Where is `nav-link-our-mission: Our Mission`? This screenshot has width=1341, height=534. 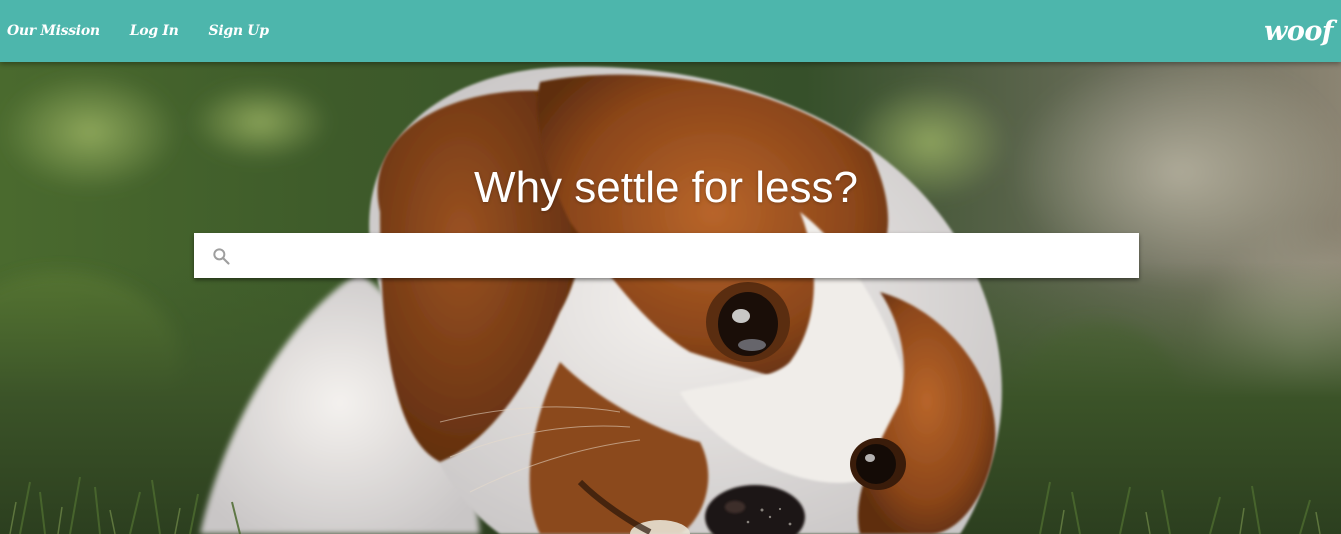 nav-link-our-mission: Our Mission is located at coordinates (57, 31).